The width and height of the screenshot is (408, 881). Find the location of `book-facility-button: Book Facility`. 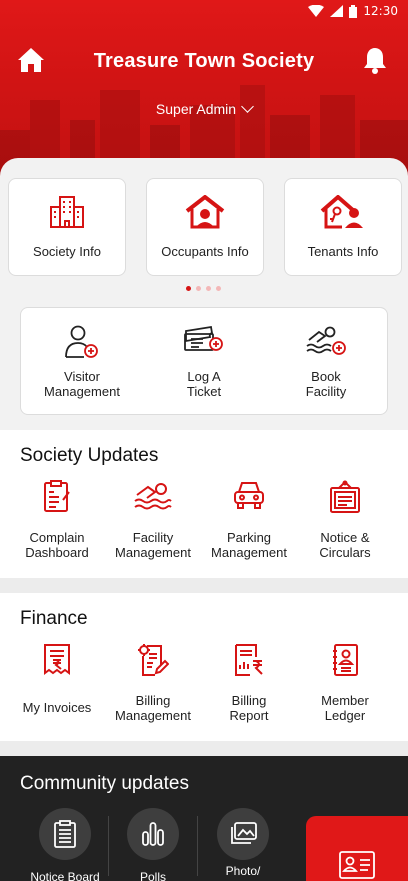

book-facility-button: Book Facility is located at coordinates (326, 362).